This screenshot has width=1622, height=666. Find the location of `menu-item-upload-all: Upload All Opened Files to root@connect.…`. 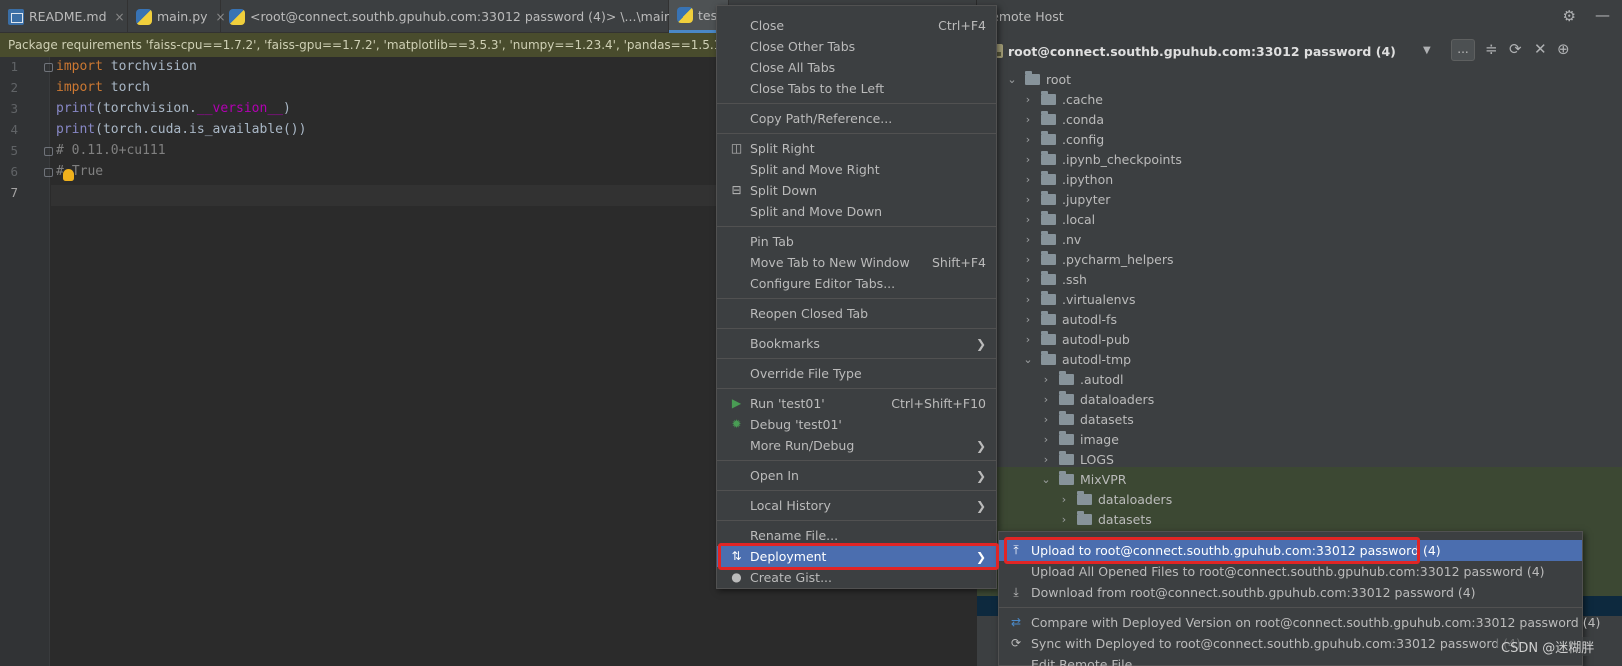

menu-item-upload-all: Upload All Opened Files to root@connect.… is located at coordinates (1290, 571).